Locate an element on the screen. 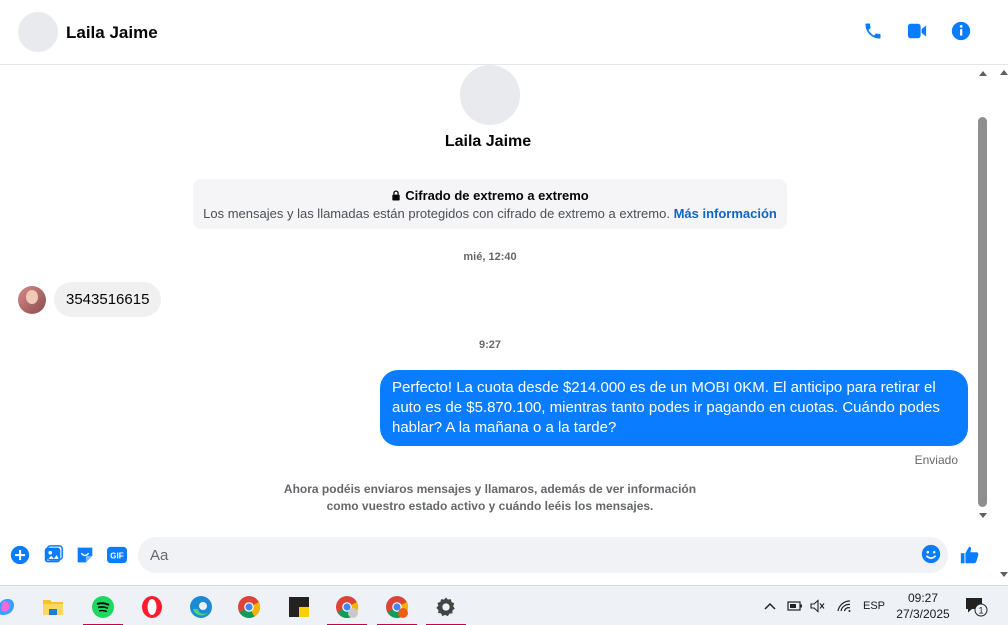 The image size is (1008, 625). message-status: Enviado is located at coordinates (936, 460).